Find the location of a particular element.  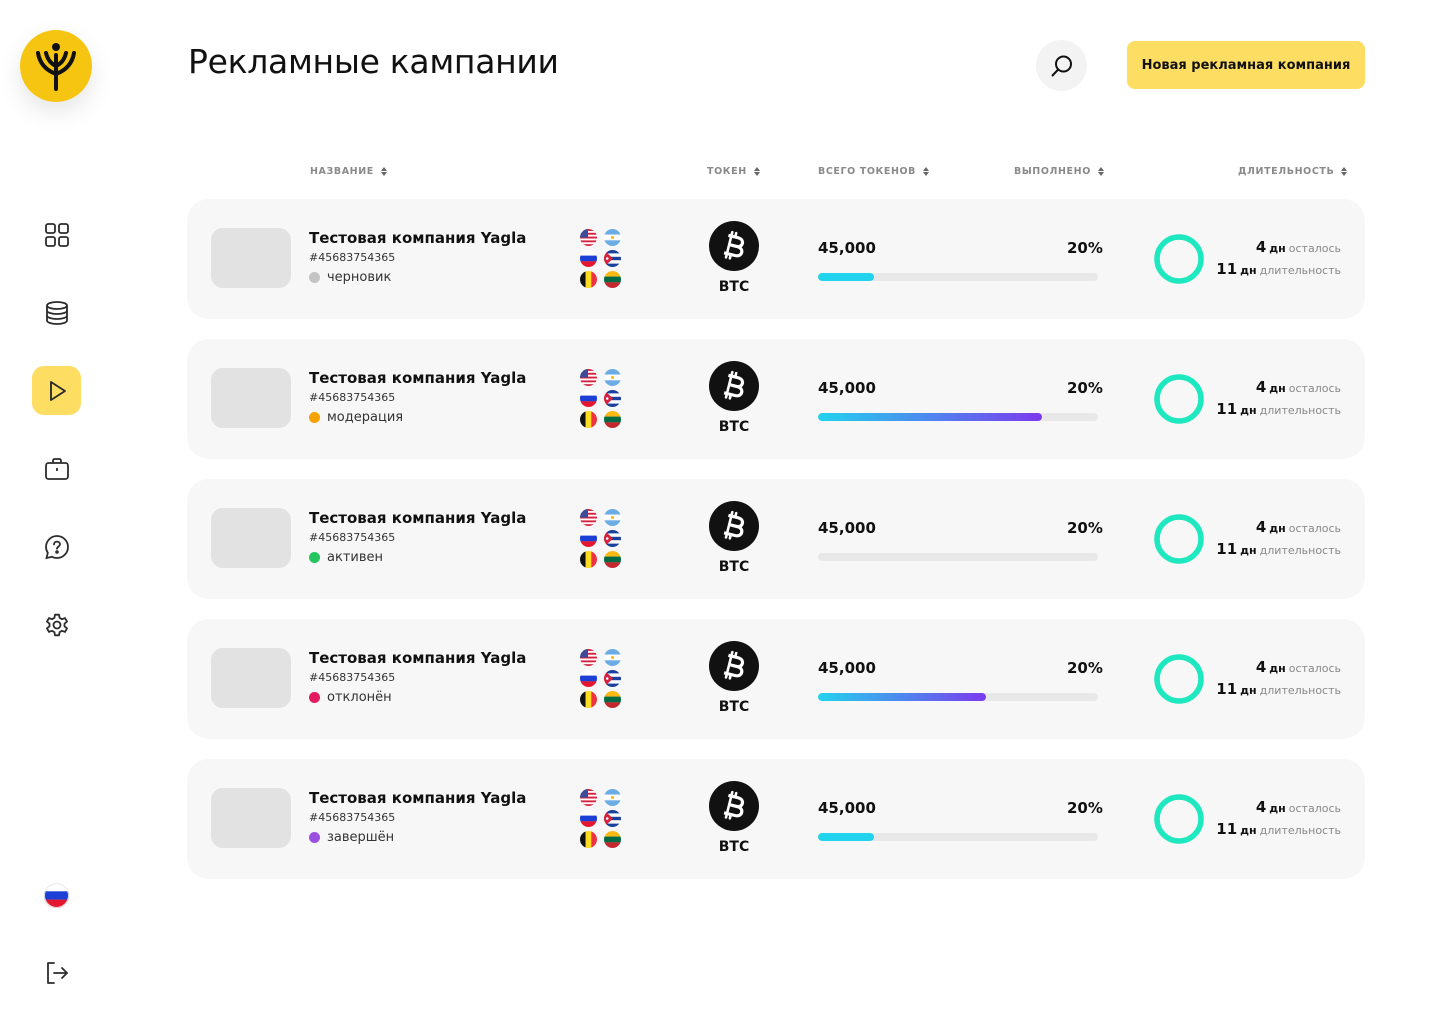

nav-briefcase is located at coordinates (56, 468).